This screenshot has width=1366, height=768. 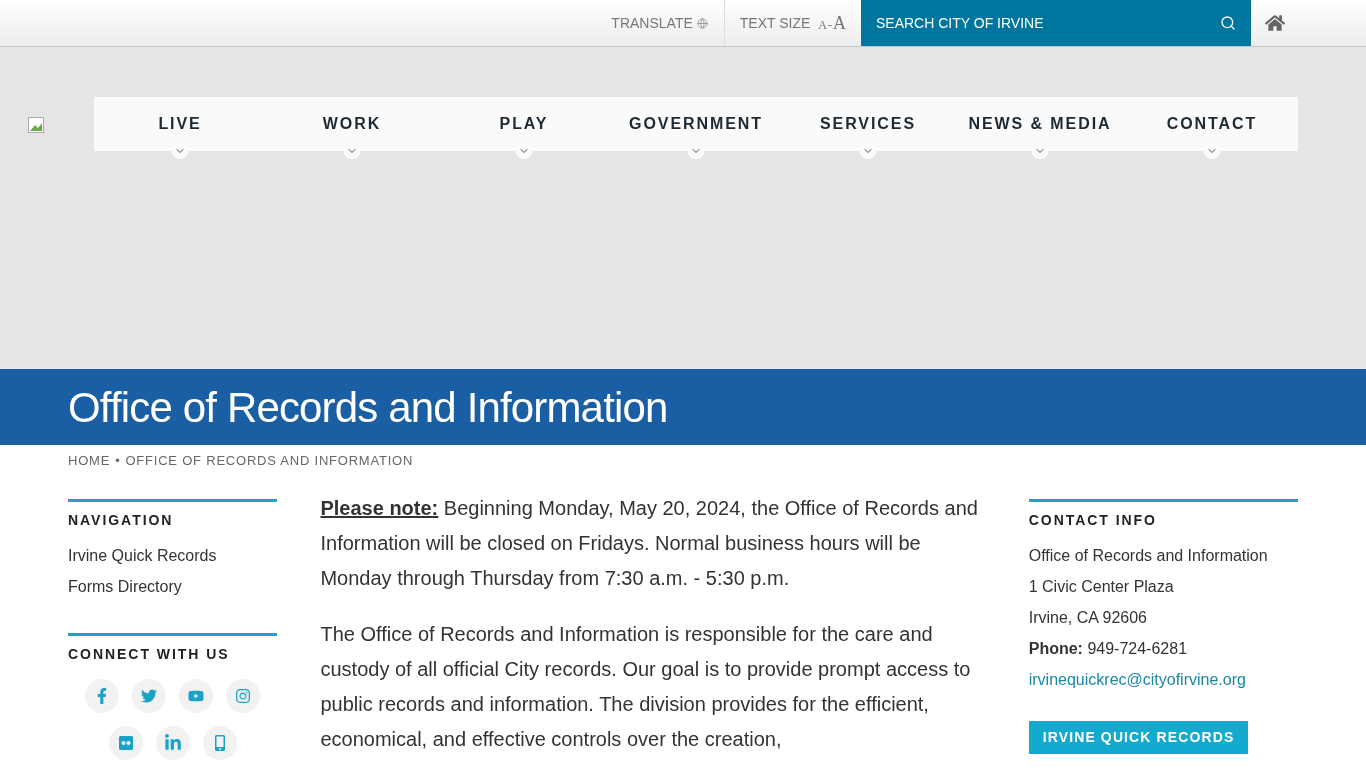 What do you see at coordinates (1088, 617) in the screenshot?
I see `contact-line: Irvine, CA 92606` at bounding box center [1088, 617].